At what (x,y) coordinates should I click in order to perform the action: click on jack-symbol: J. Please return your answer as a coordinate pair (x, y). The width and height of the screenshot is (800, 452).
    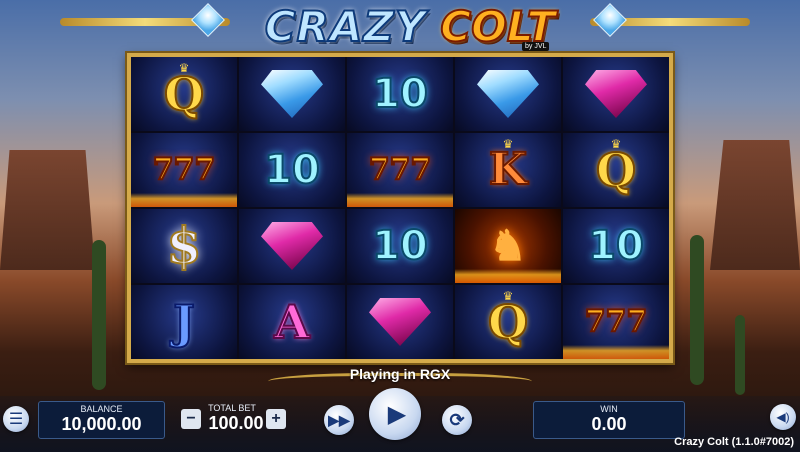
    Looking at the image, I should click on (184, 322).